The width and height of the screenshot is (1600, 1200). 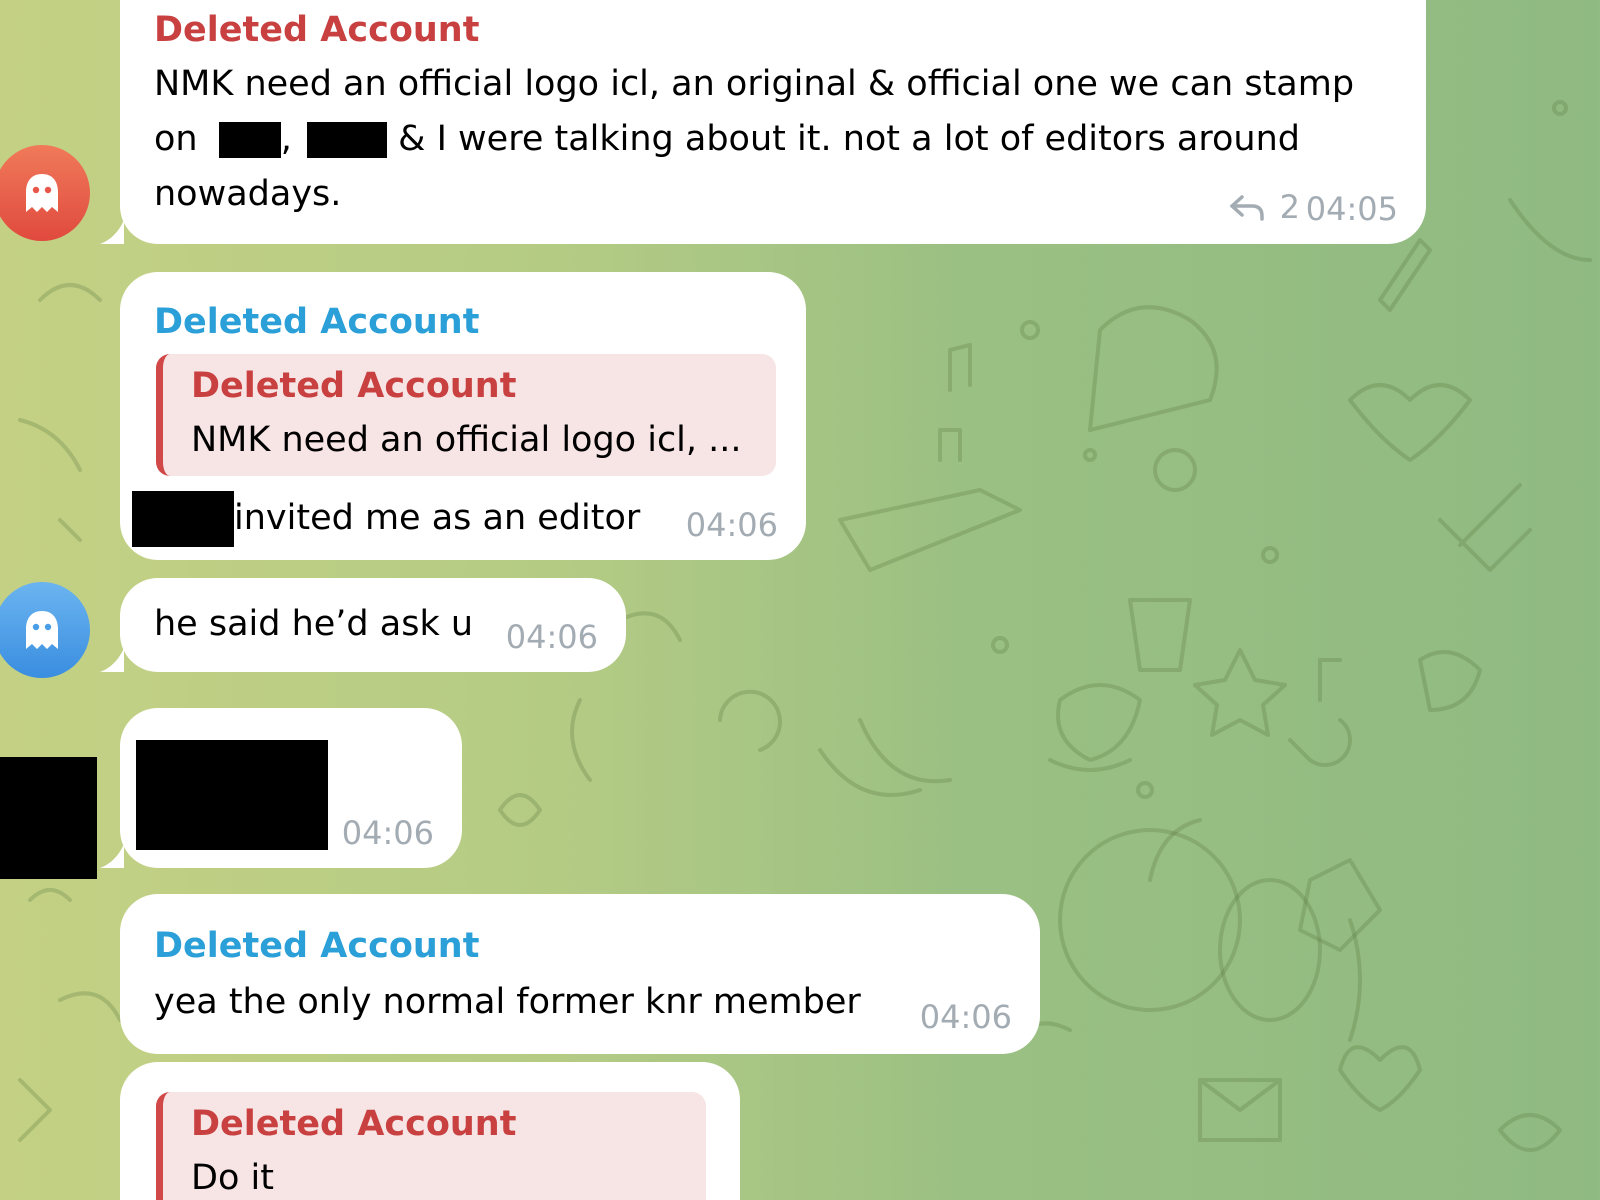 What do you see at coordinates (1351, 209) in the screenshot?
I see `message-time: 04:05` at bounding box center [1351, 209].